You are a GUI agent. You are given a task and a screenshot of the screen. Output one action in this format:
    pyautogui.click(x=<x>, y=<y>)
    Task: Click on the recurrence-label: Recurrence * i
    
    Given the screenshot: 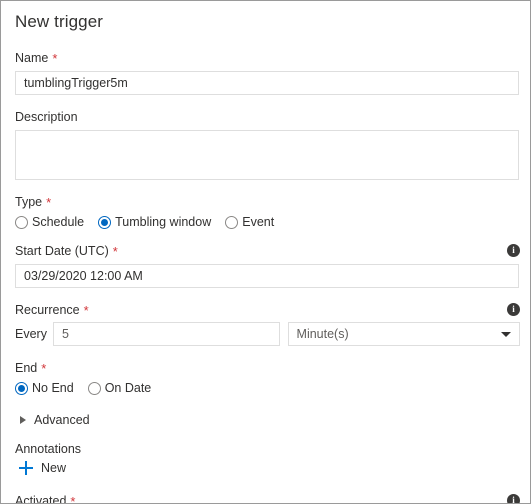 What is the action you would take?
    pyautogui.click(x=267, y=310)
    